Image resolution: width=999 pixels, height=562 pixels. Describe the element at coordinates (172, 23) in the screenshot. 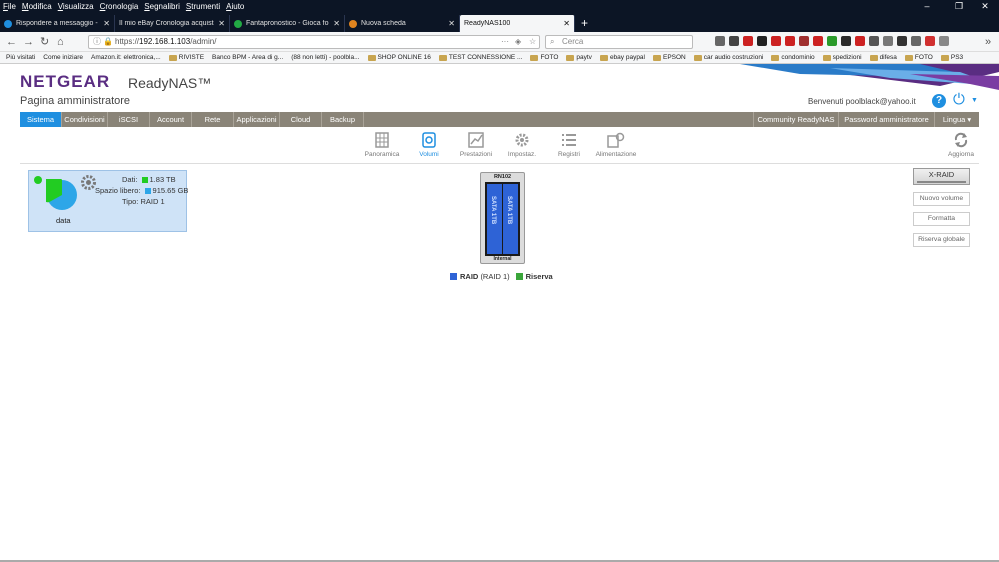

I see `tab-ebay: Il mio eBay Cronologia acquisti ✕` at that location.